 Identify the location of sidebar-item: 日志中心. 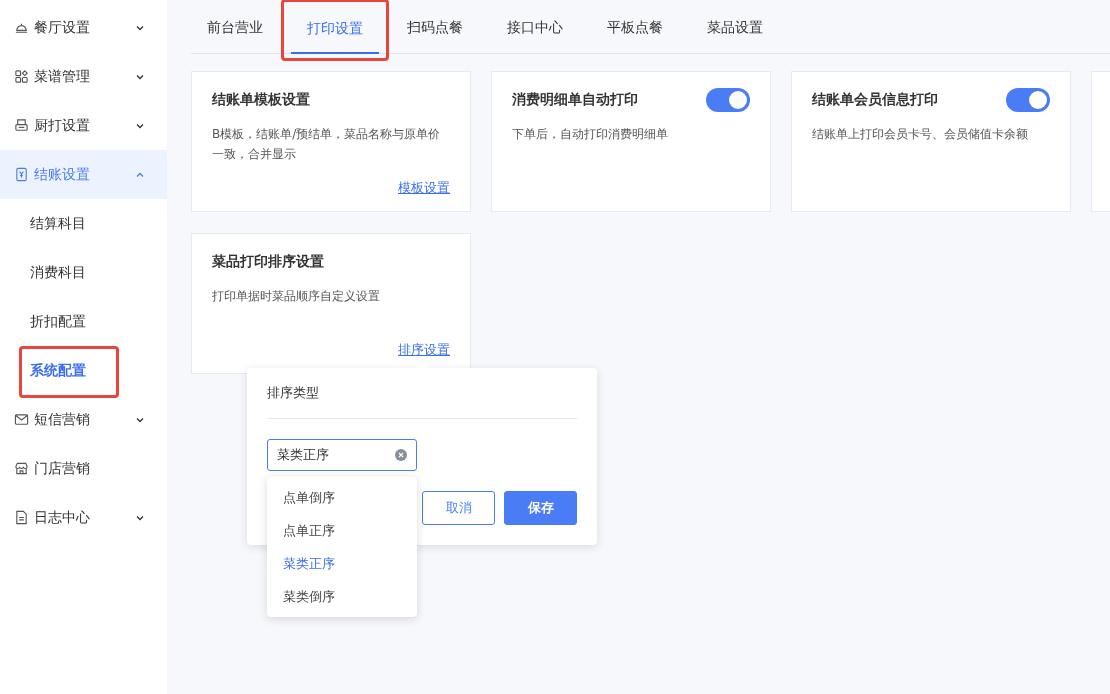
(83, 517).